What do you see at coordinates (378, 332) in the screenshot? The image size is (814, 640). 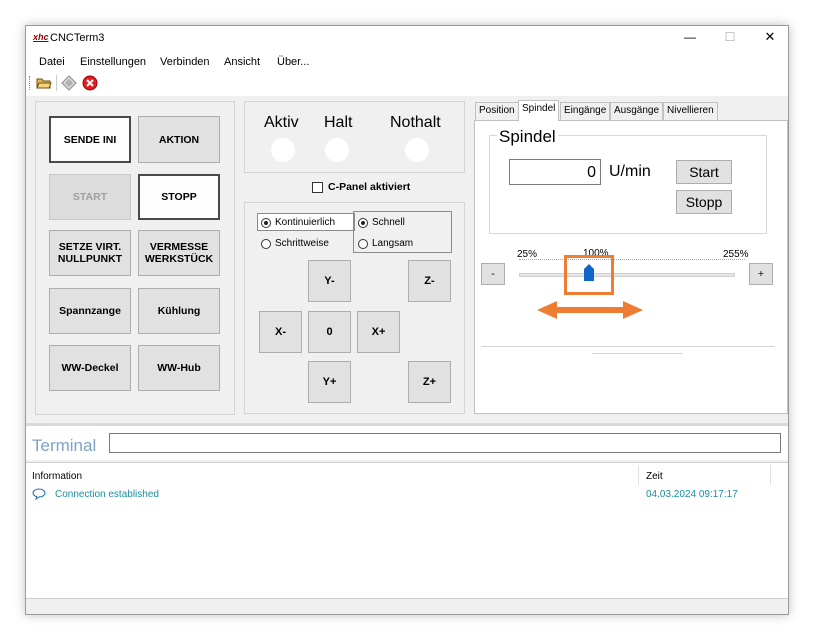 I see `x-plus-button: X+` at bounding box center [378, 332].